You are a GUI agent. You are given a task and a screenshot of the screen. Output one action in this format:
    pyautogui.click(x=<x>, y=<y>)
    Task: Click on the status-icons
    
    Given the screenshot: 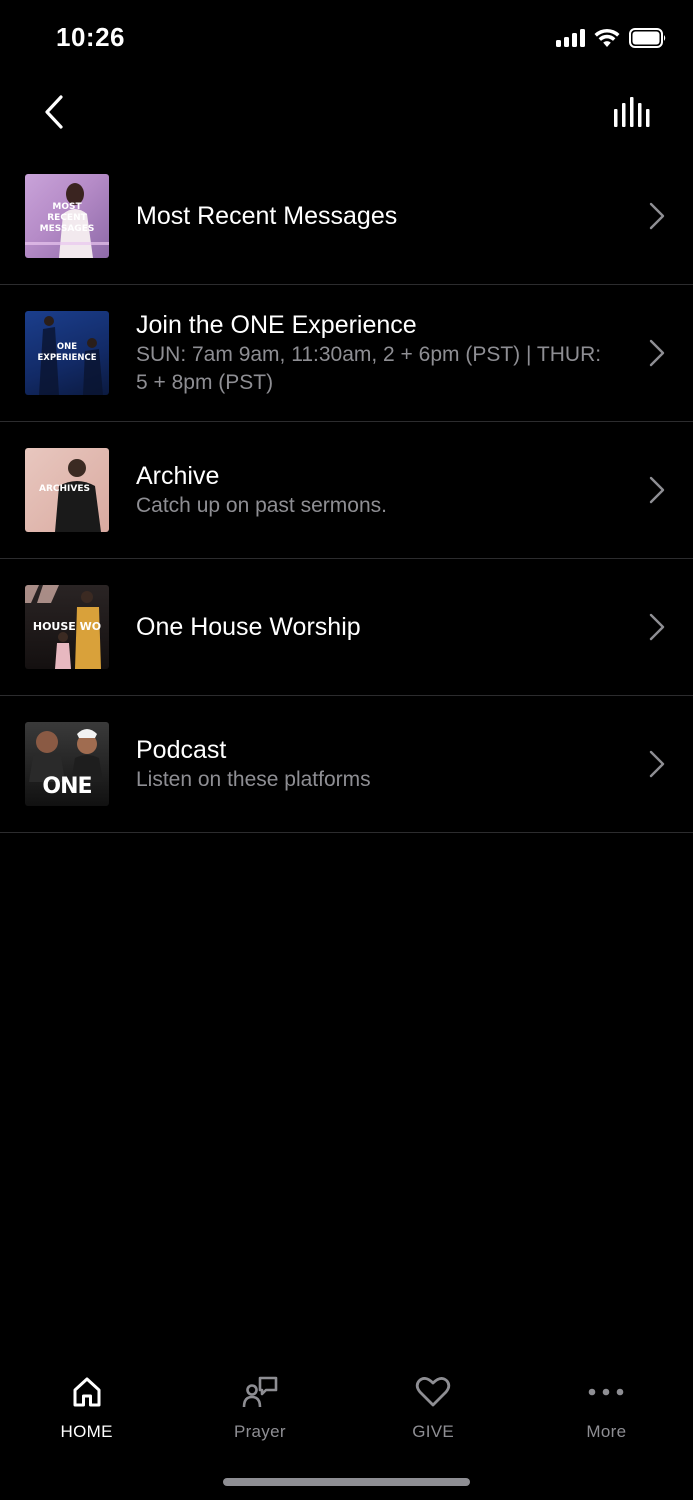 What is the action you would take?
    pyautogui.click(x=611, y=38)
    